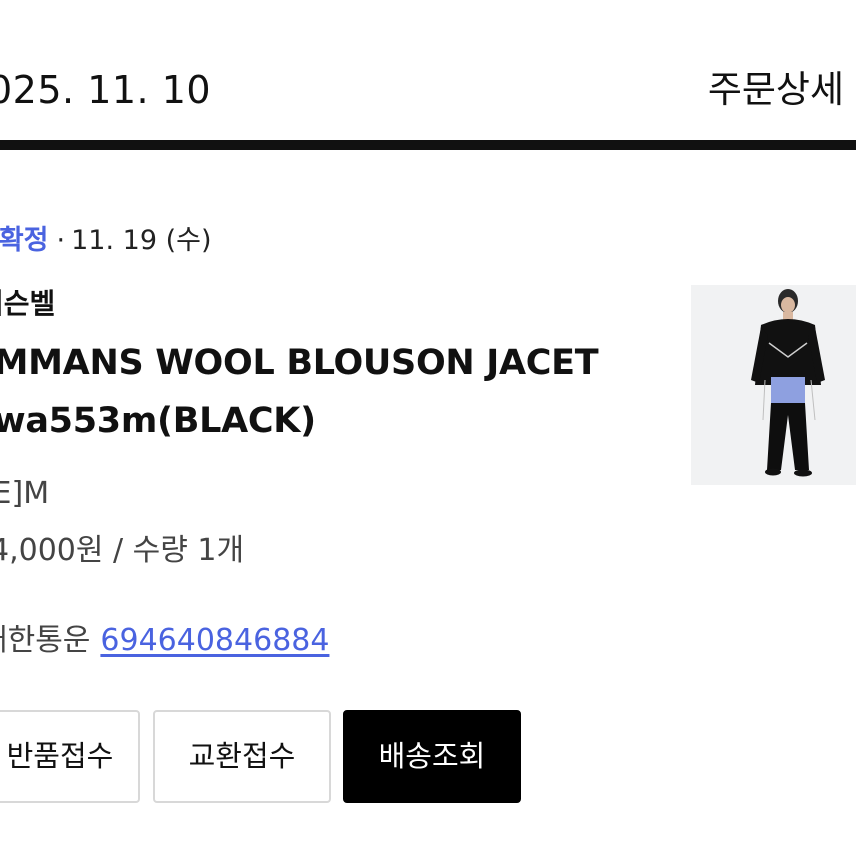 This screenshot has width=856, height=856. What do you see at coordinates (310, 392) in the screenshot?
I see `product-name: EMMANS WOOL BLOUSON JACET awa553m(BLACK)` at bounding box center [310, 392].